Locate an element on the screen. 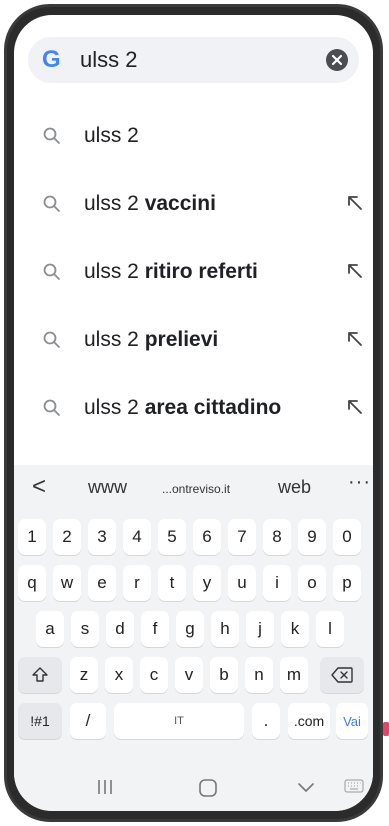  prediction-item: web is located at coordinates (294, 487).